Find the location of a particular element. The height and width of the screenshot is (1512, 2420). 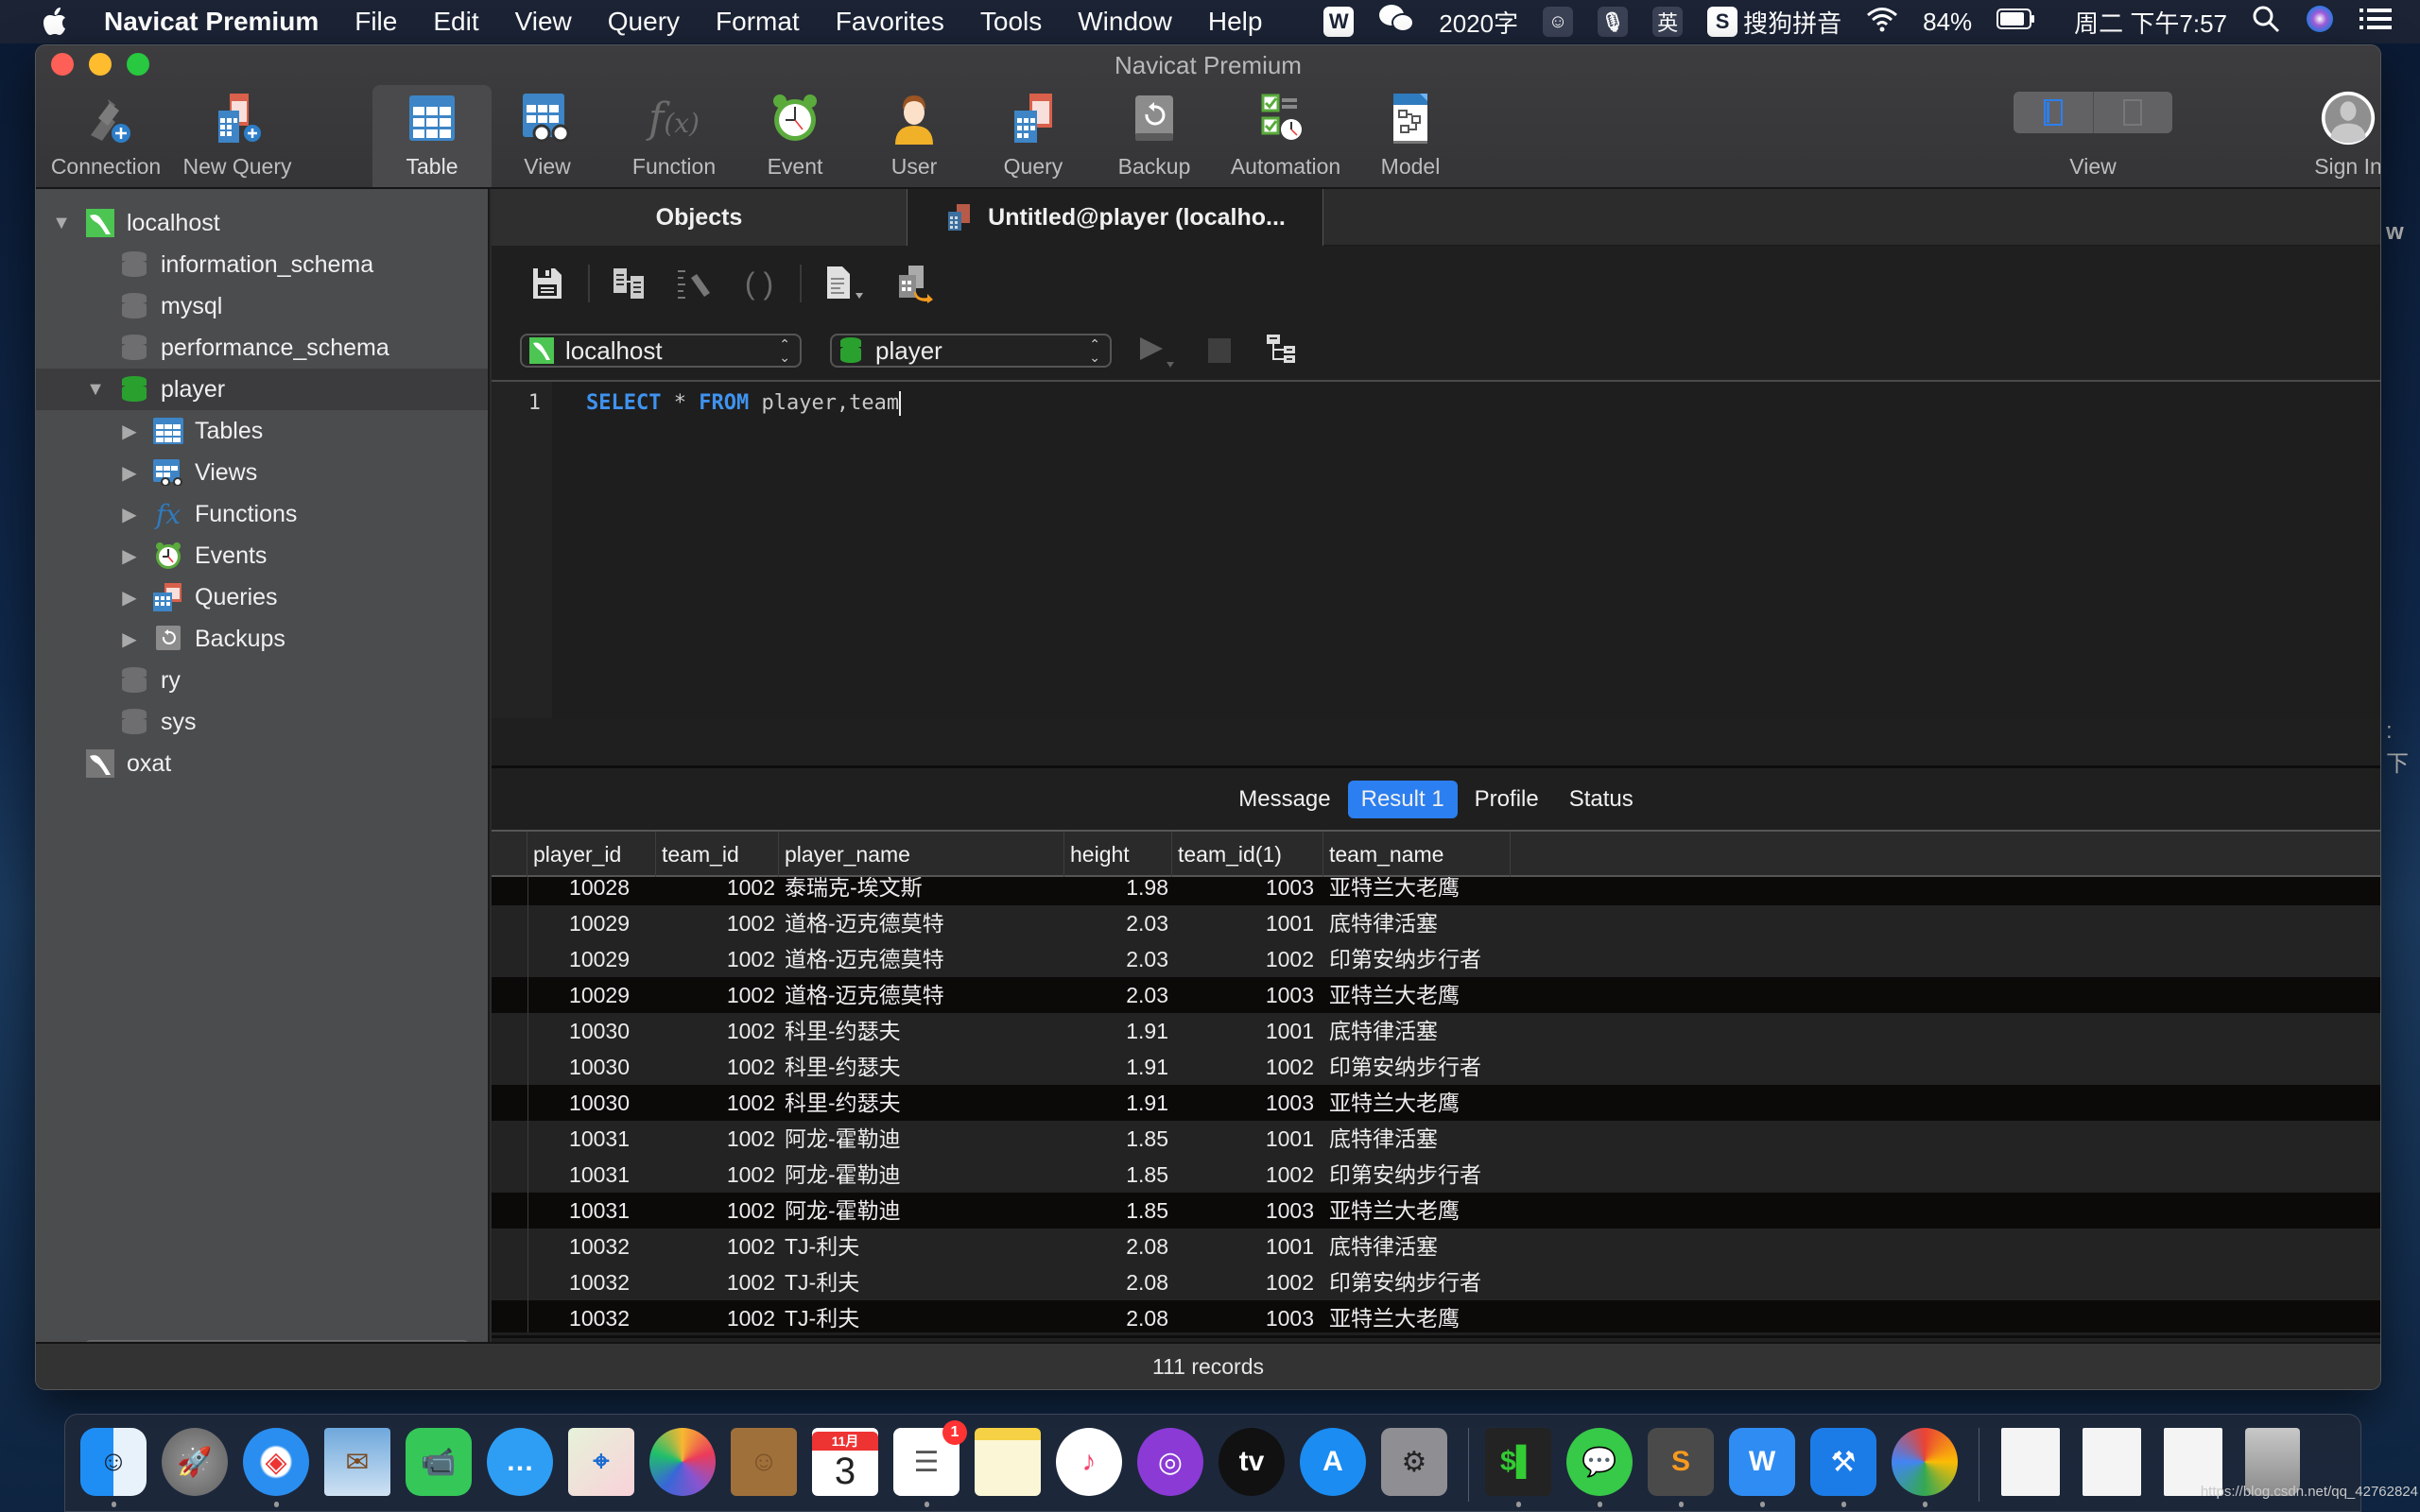

result-tab-result-1: Result 1 is located at coordinates (1402, 799).